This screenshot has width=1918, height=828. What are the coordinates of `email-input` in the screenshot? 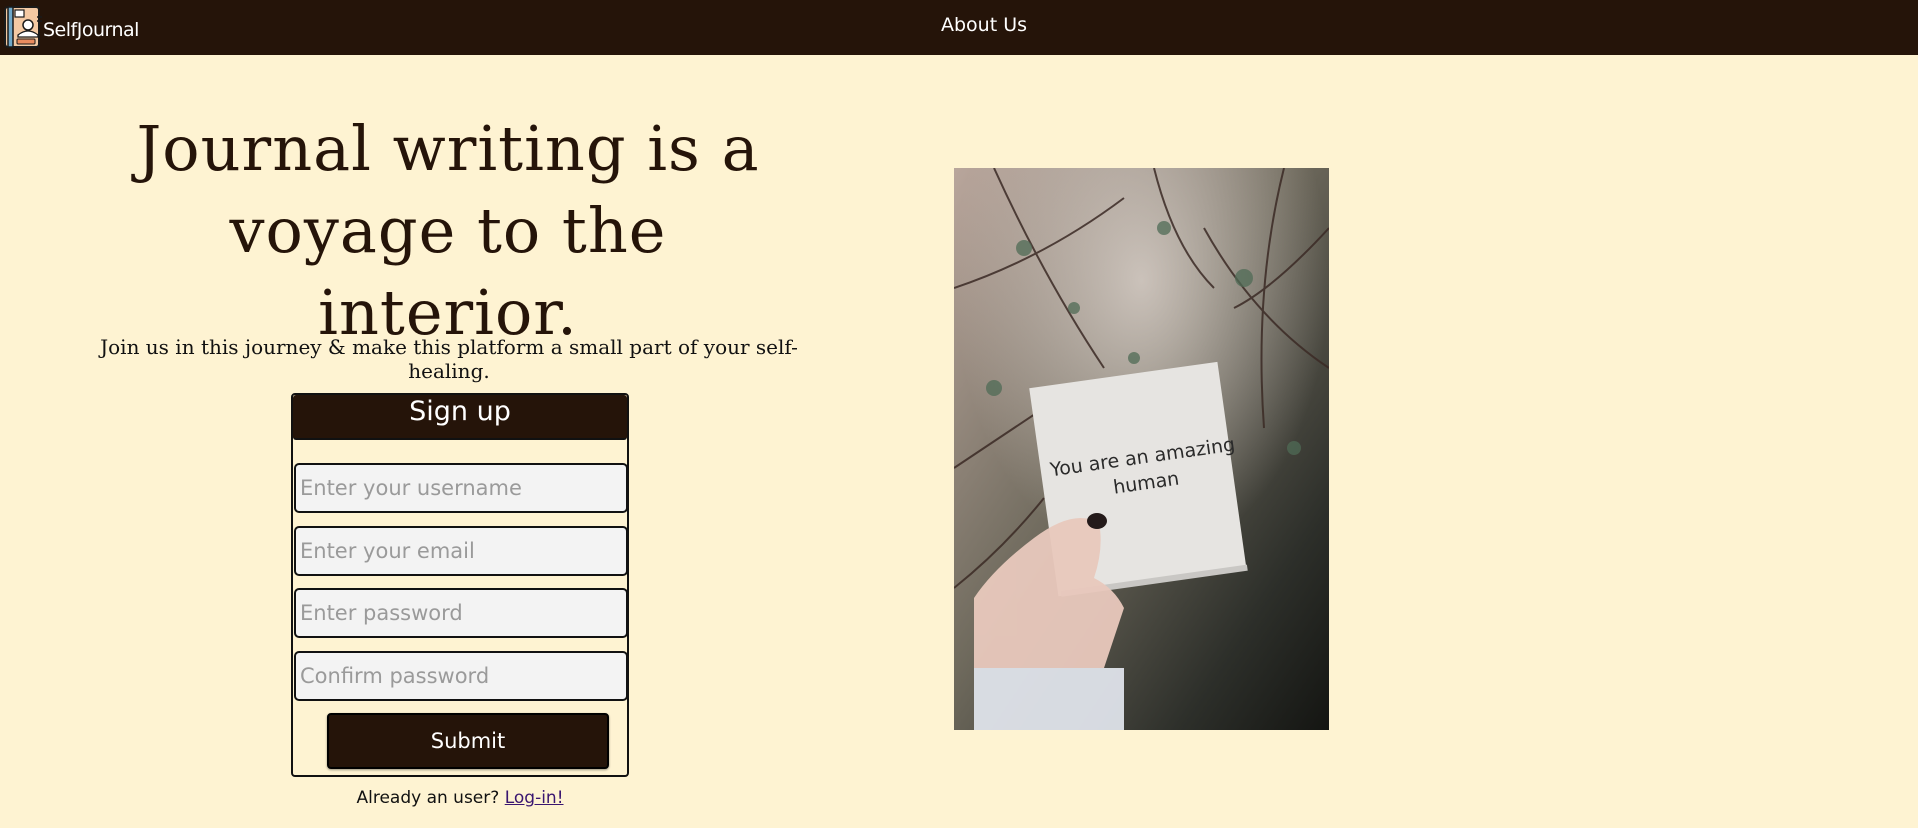 It's located at (461, 551).